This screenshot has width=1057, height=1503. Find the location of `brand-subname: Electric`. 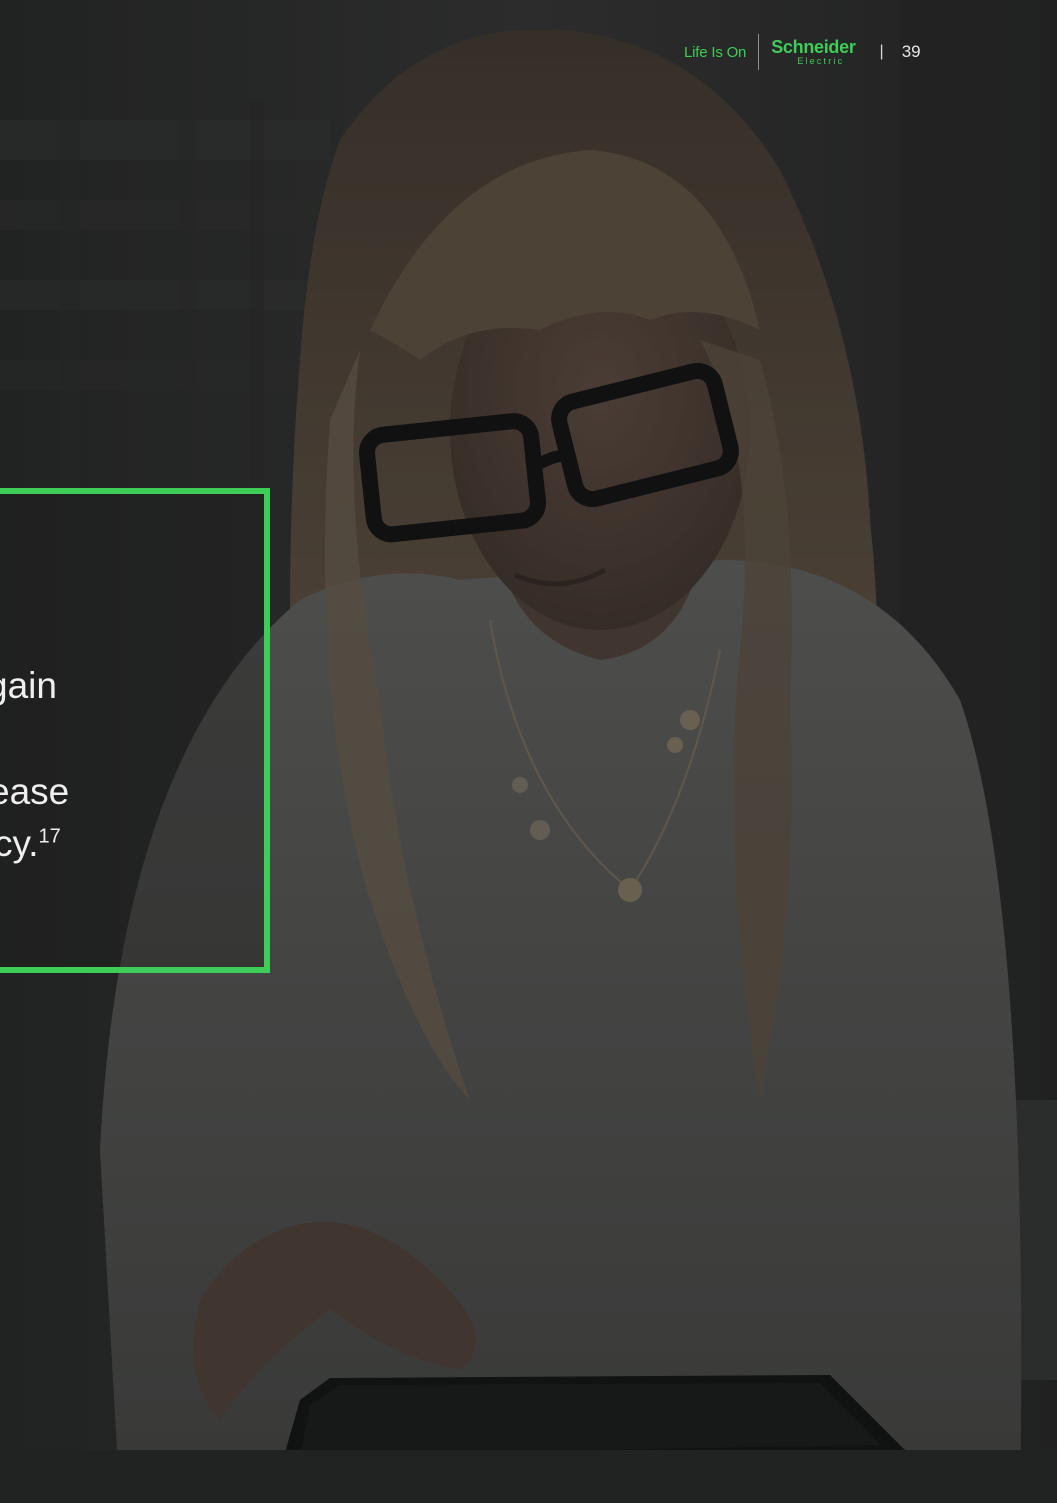

brand-subname: Electric is located at coordinates (821, 61).